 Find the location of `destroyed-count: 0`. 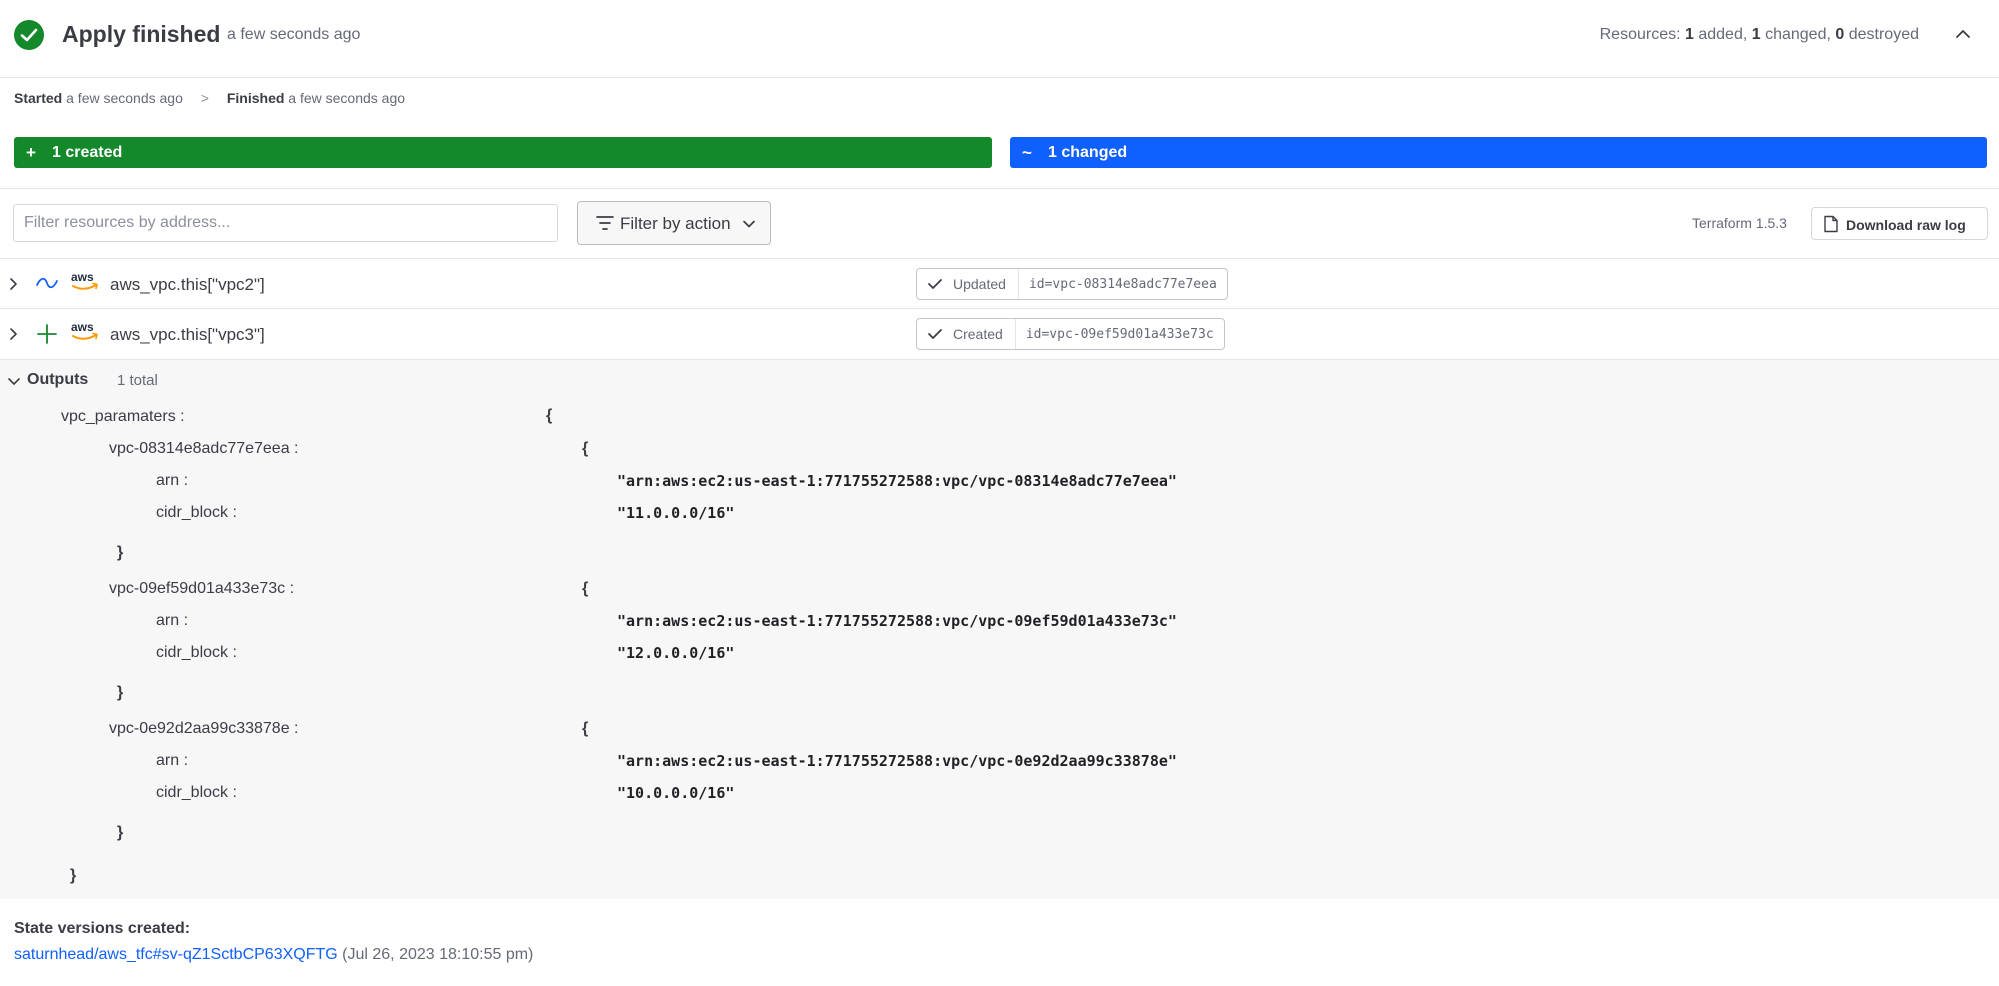

destroyed-count: 0 is located at coordinates (1840, 34).